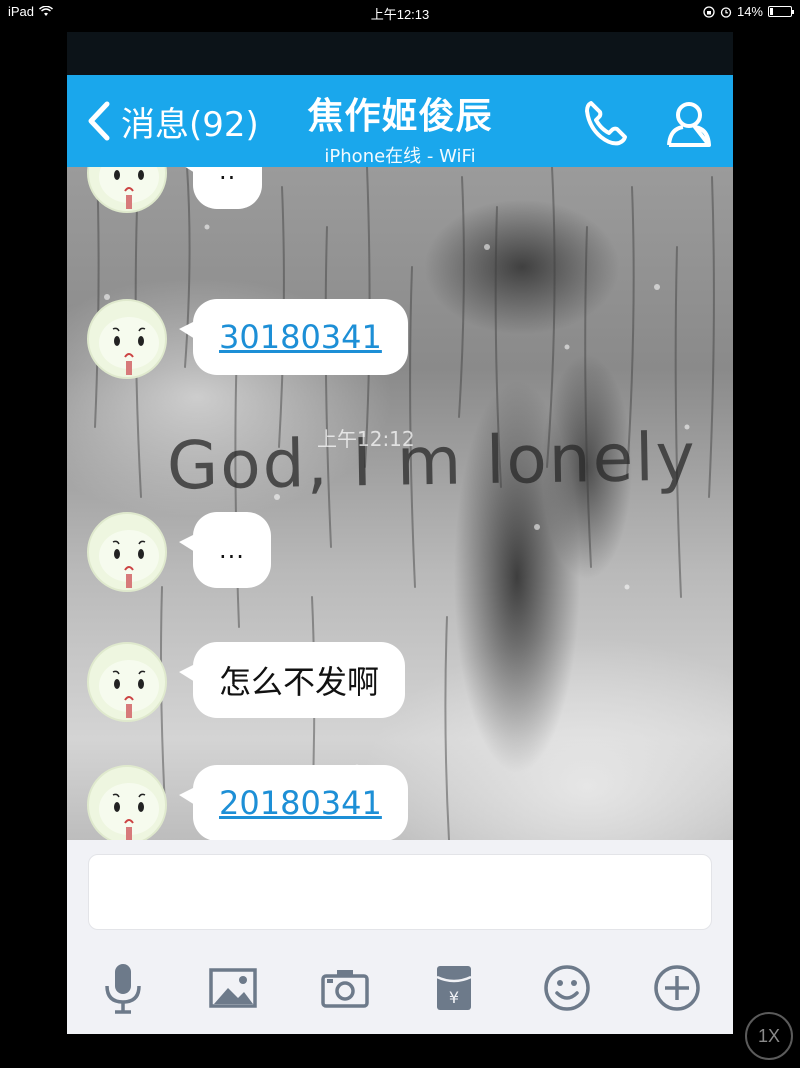 This screenshot has height=1068, width=800. What do you see at coordinates (366, 439) in the screenshot?
I see `background-time-text: 上午12:12` at bounding box center [366, 439].